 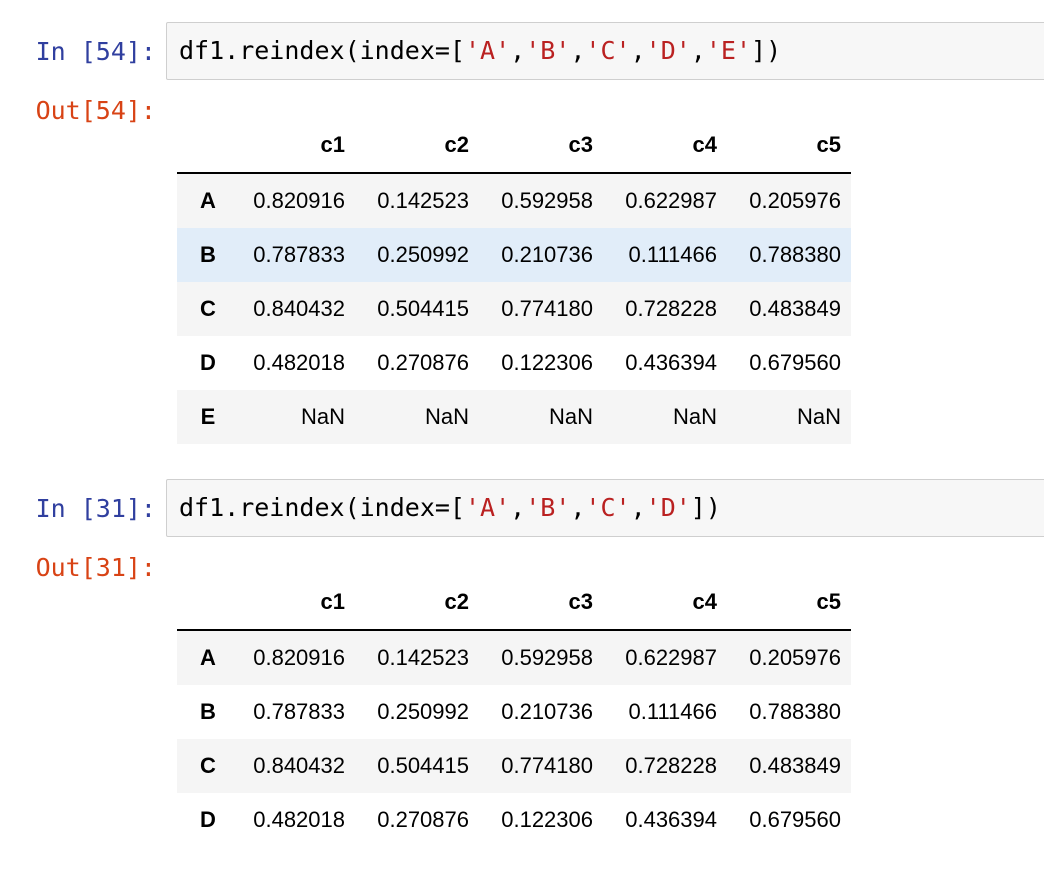 What do you see at coordinates (95, 51) in the screenshot?
I see `input-prompt: In [54]:` at bounding box center [95, 51].